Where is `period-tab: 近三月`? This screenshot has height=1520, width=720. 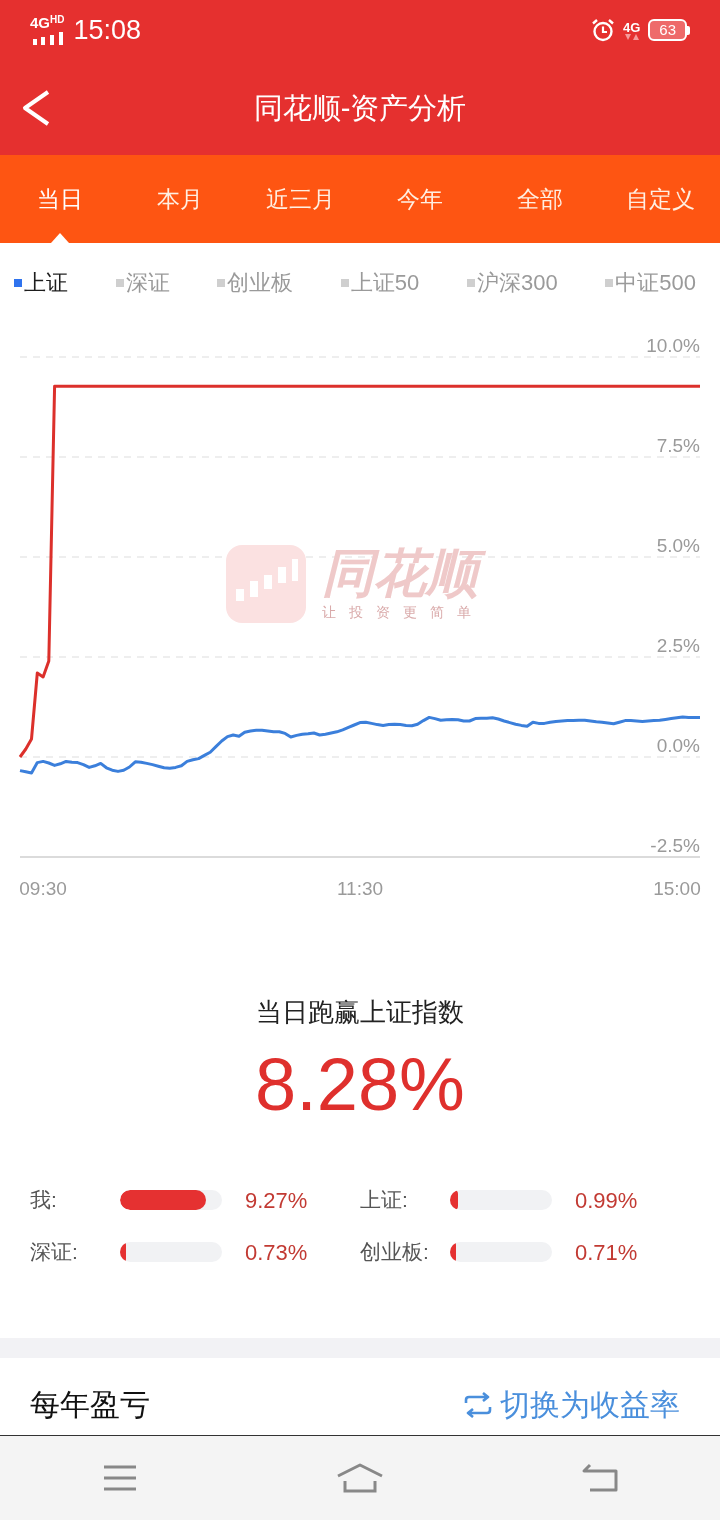
period-tab: 近三月 is located at coordinates (300, 199).